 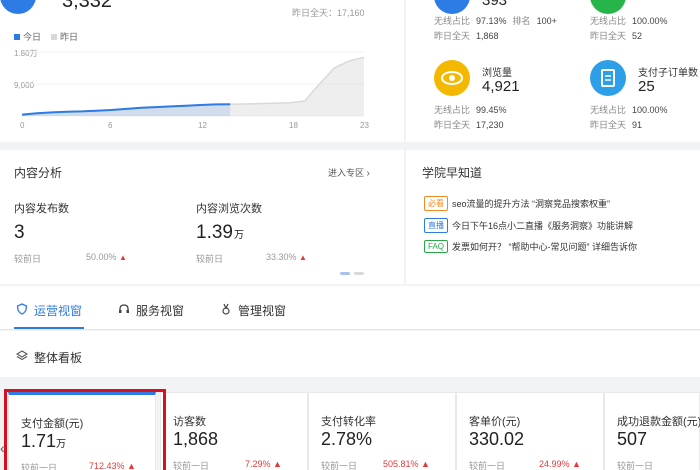 What do you see at coordinates (328, 13) in the screenshot?
I see `yesterday-total: 昨日全天：17,160` at bounding box center [328, 13].